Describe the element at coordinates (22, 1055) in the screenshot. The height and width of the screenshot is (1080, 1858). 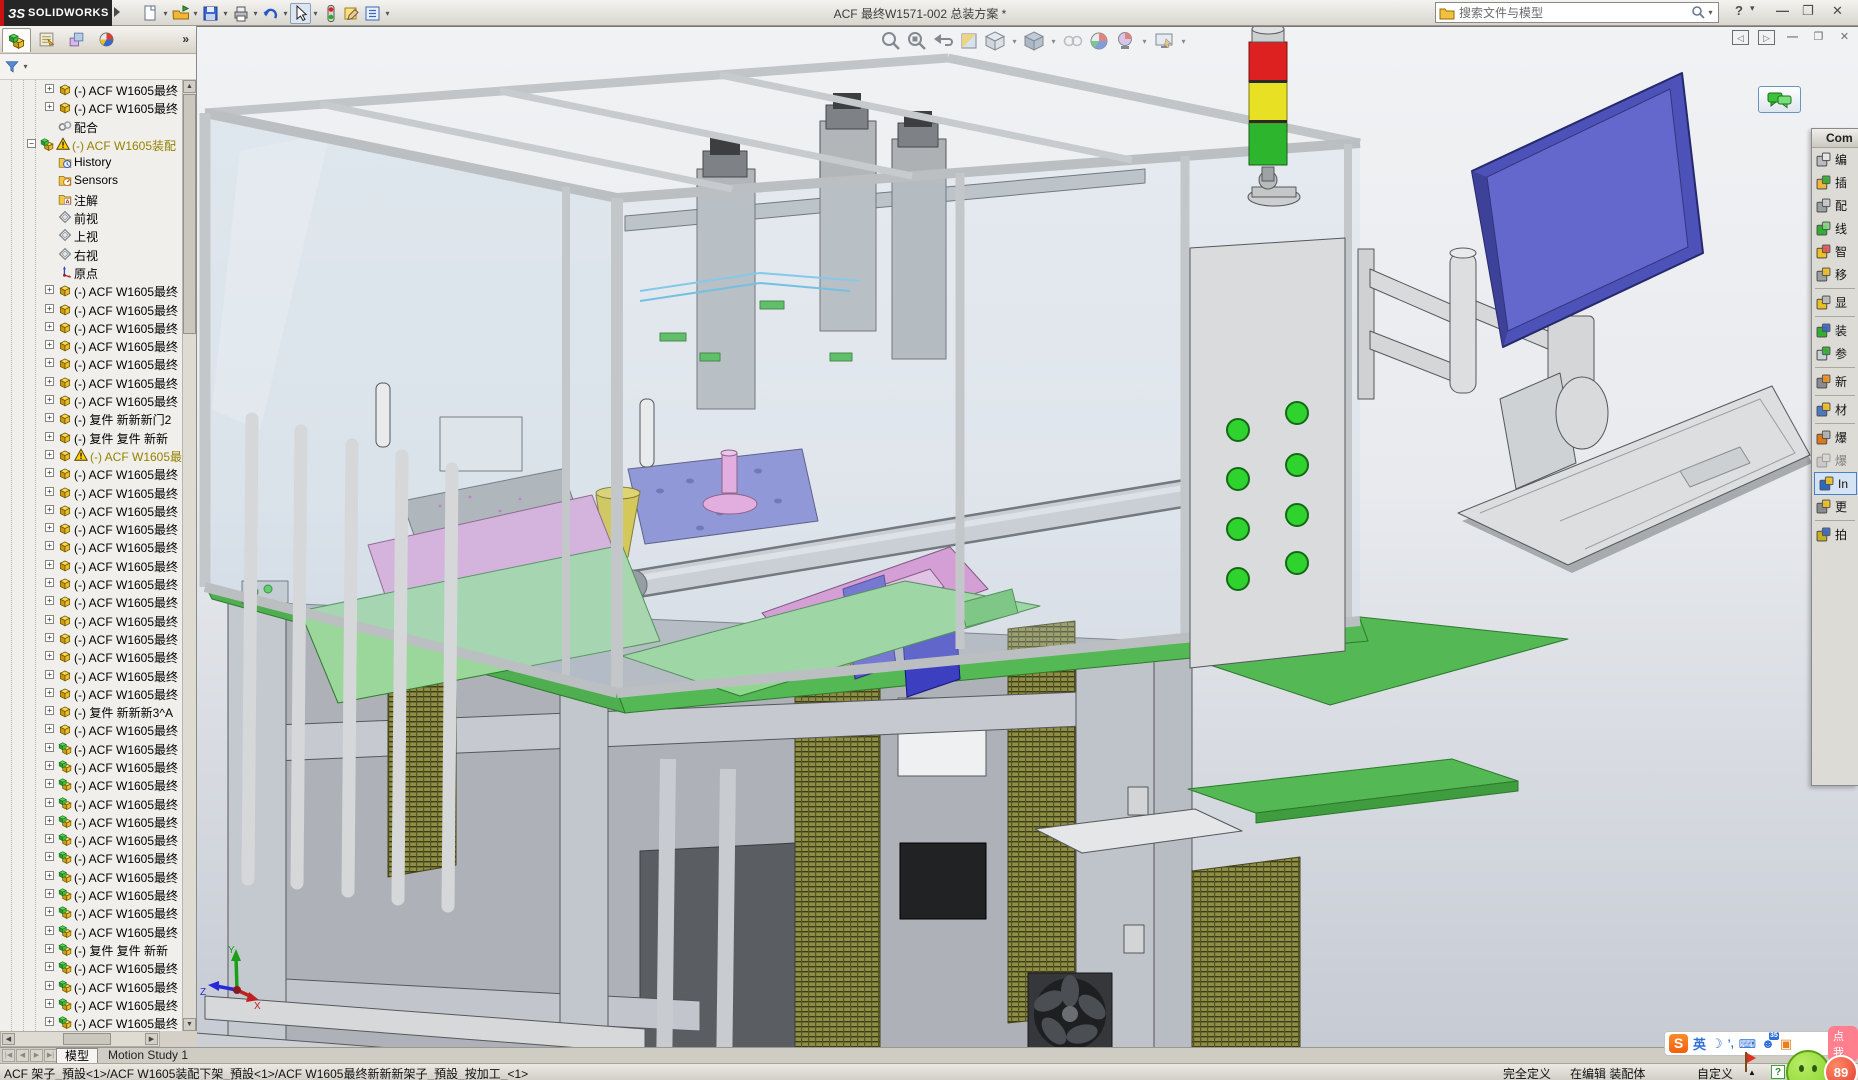
I see `tab-prev-button: ◀` at that location.